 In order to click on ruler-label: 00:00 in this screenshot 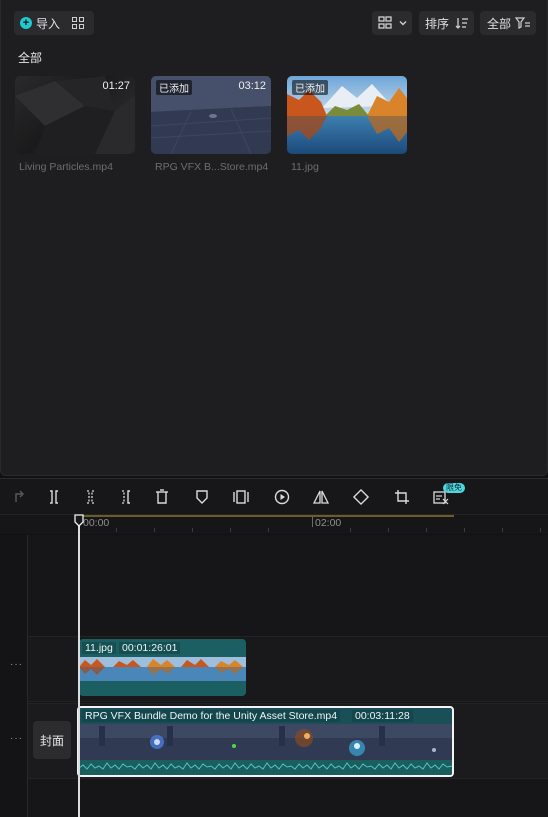, I will do `click(96, 523)`.